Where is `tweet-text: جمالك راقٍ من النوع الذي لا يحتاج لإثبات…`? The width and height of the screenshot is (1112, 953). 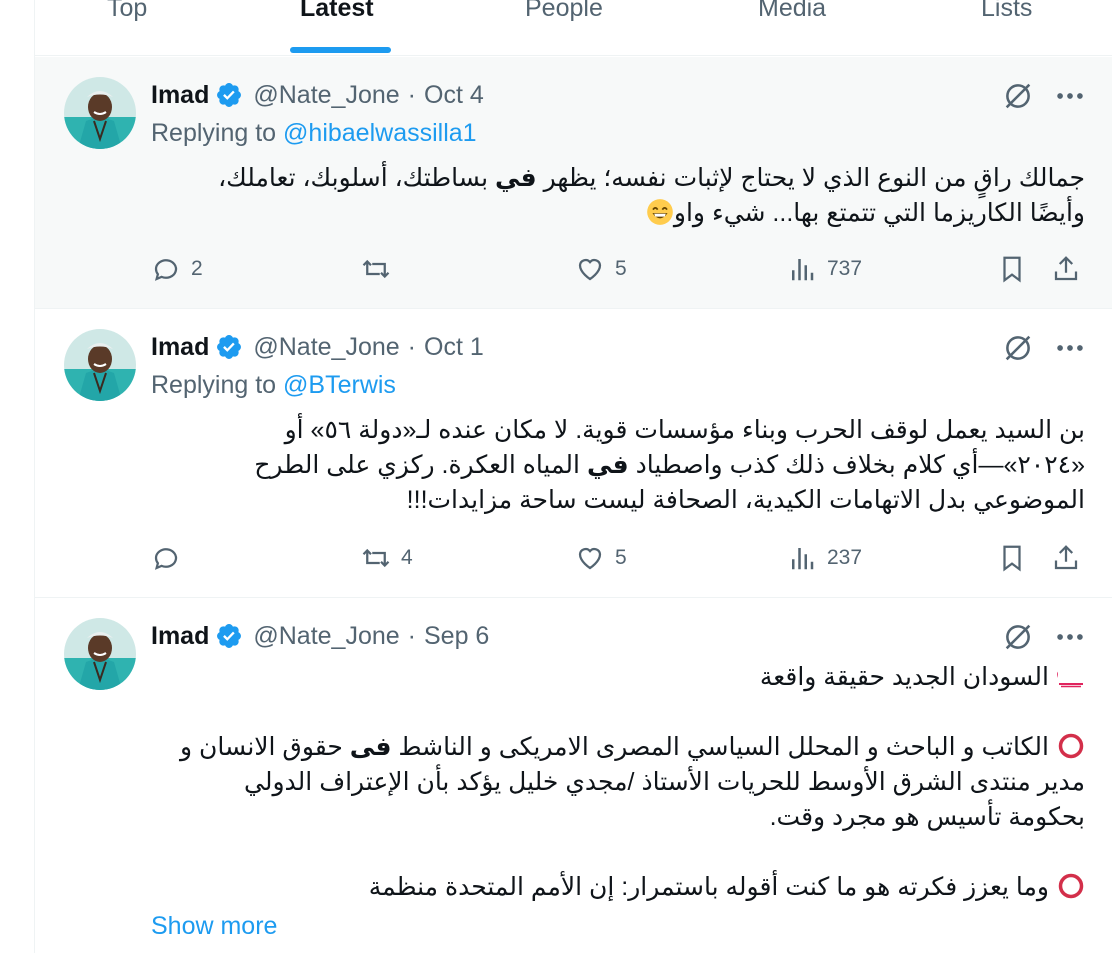
tweet-text: جمالك راقٍ من النوع الذي لا يحتاج لإثبات… is located at coordinates (651, 195).